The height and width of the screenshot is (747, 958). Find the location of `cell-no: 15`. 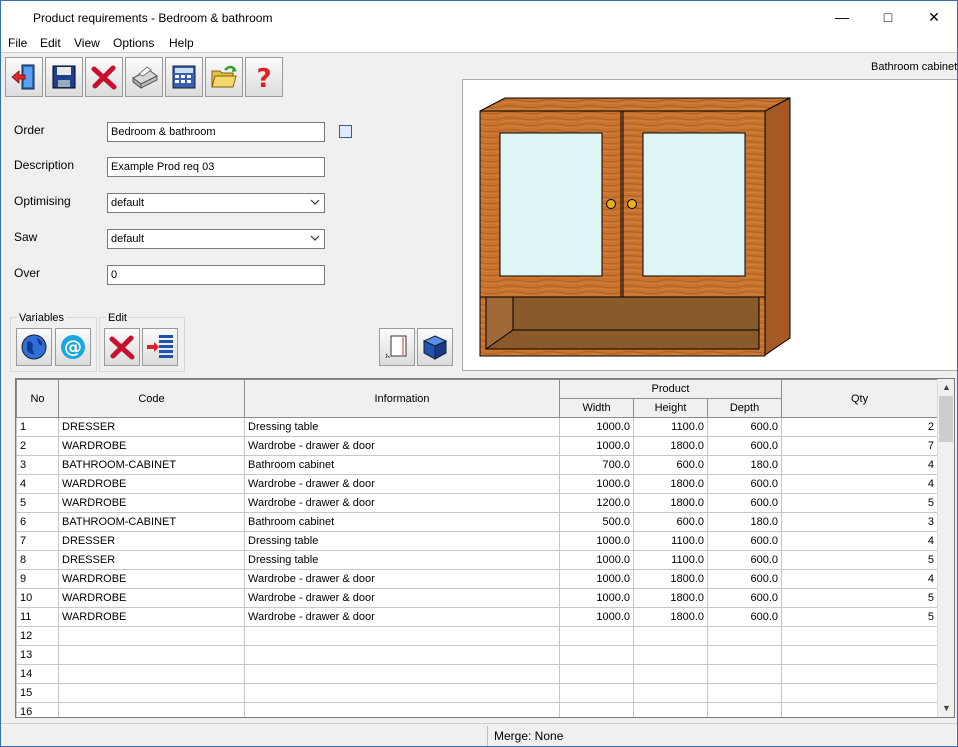

cell-no: 15 is located at coordinates (37, 693).